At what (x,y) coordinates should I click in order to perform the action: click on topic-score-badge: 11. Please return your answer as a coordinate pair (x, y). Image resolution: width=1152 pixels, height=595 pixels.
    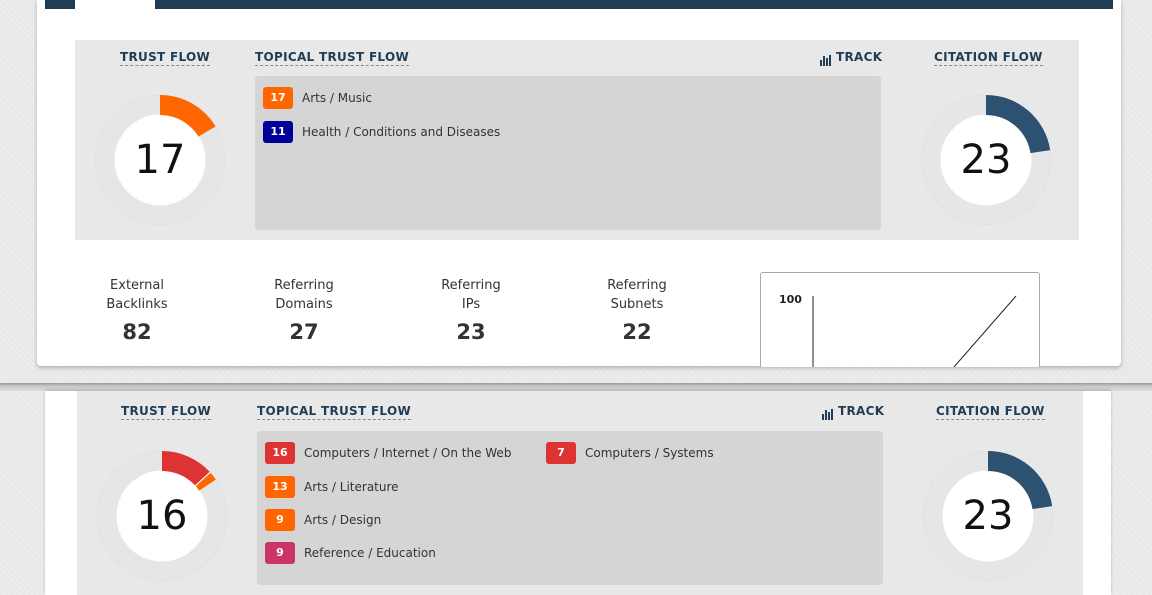
    Looking at the image, I should click on (278, 132).